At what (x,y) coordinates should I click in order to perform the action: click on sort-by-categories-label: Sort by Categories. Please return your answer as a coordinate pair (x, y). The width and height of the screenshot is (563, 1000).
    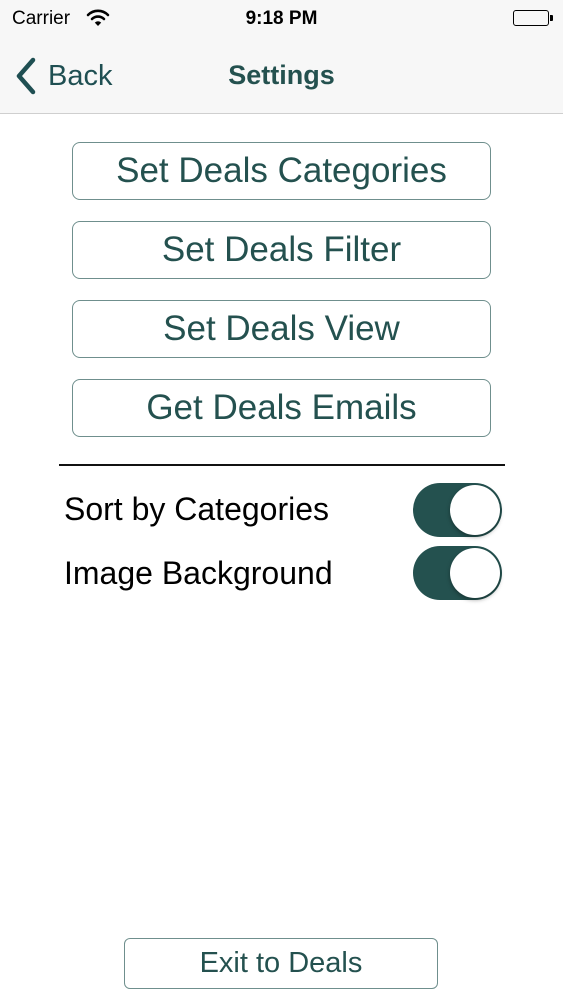
    Looking at the image, I should click on (197, 509).